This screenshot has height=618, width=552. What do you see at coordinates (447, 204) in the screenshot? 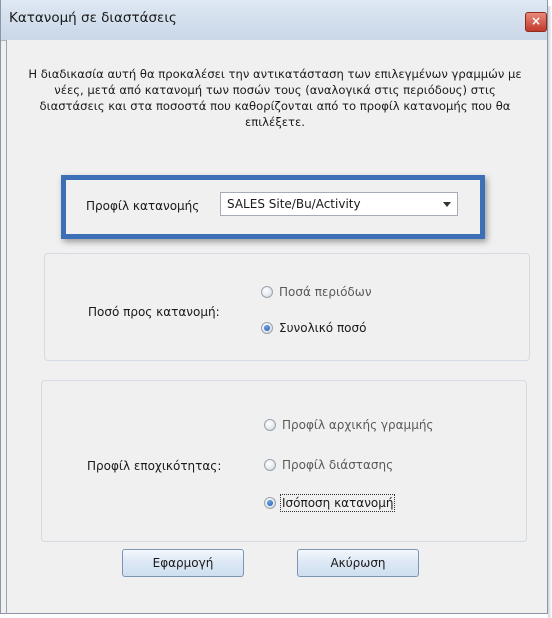
I see `chevron-down-icon` at bounding box center [447, 204].